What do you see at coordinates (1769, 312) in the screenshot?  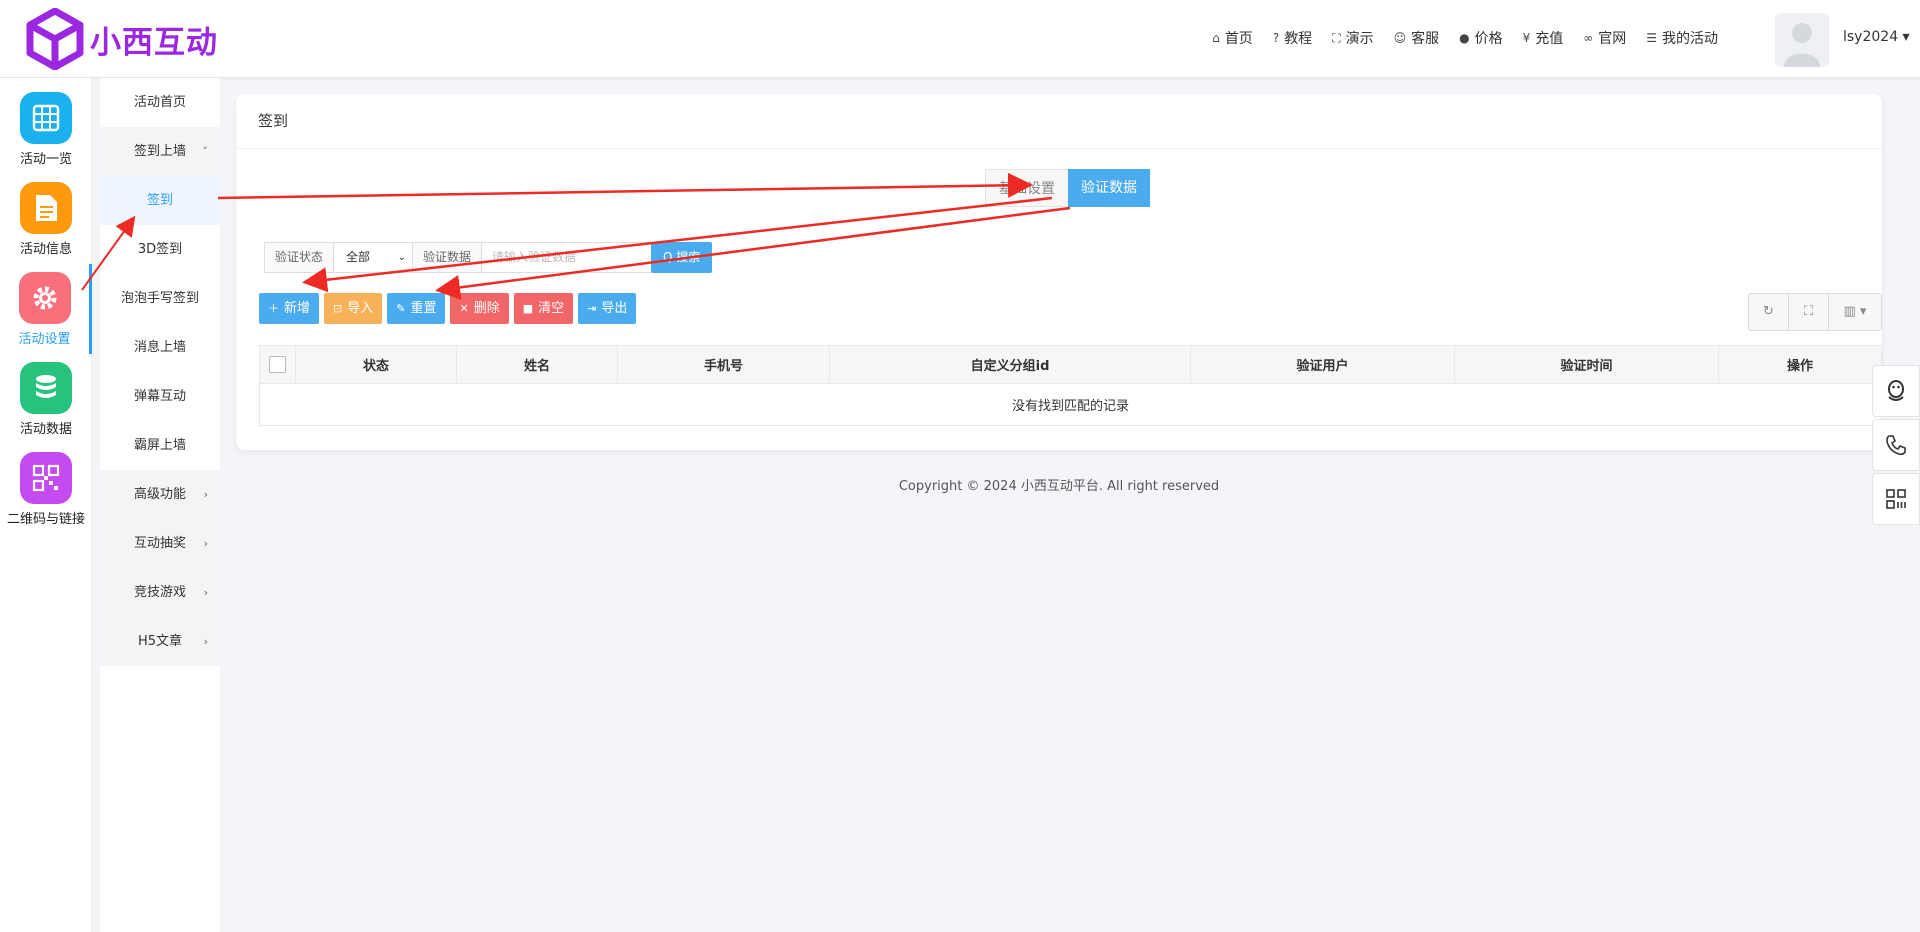 I see `refresh-icon: ↻` at bounding box center [1769, 312].